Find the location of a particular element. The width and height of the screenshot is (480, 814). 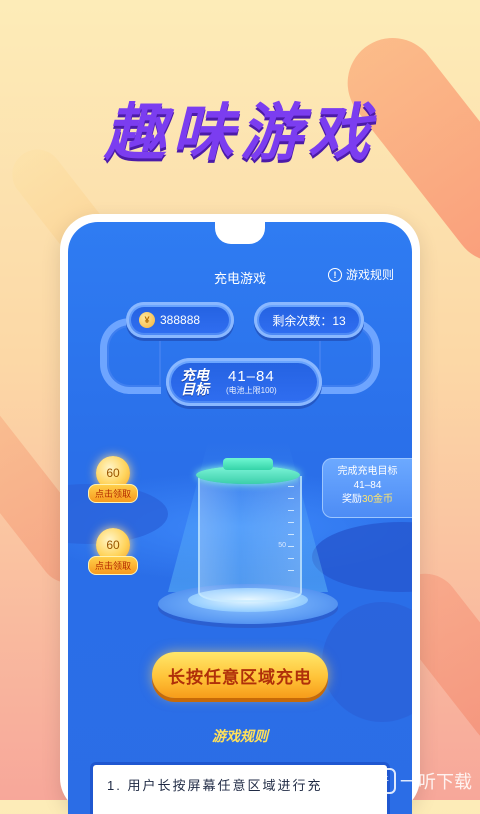

goal-card: 完成充电目标 41–84 奖励30金币 is located at coordinates (367, 488).